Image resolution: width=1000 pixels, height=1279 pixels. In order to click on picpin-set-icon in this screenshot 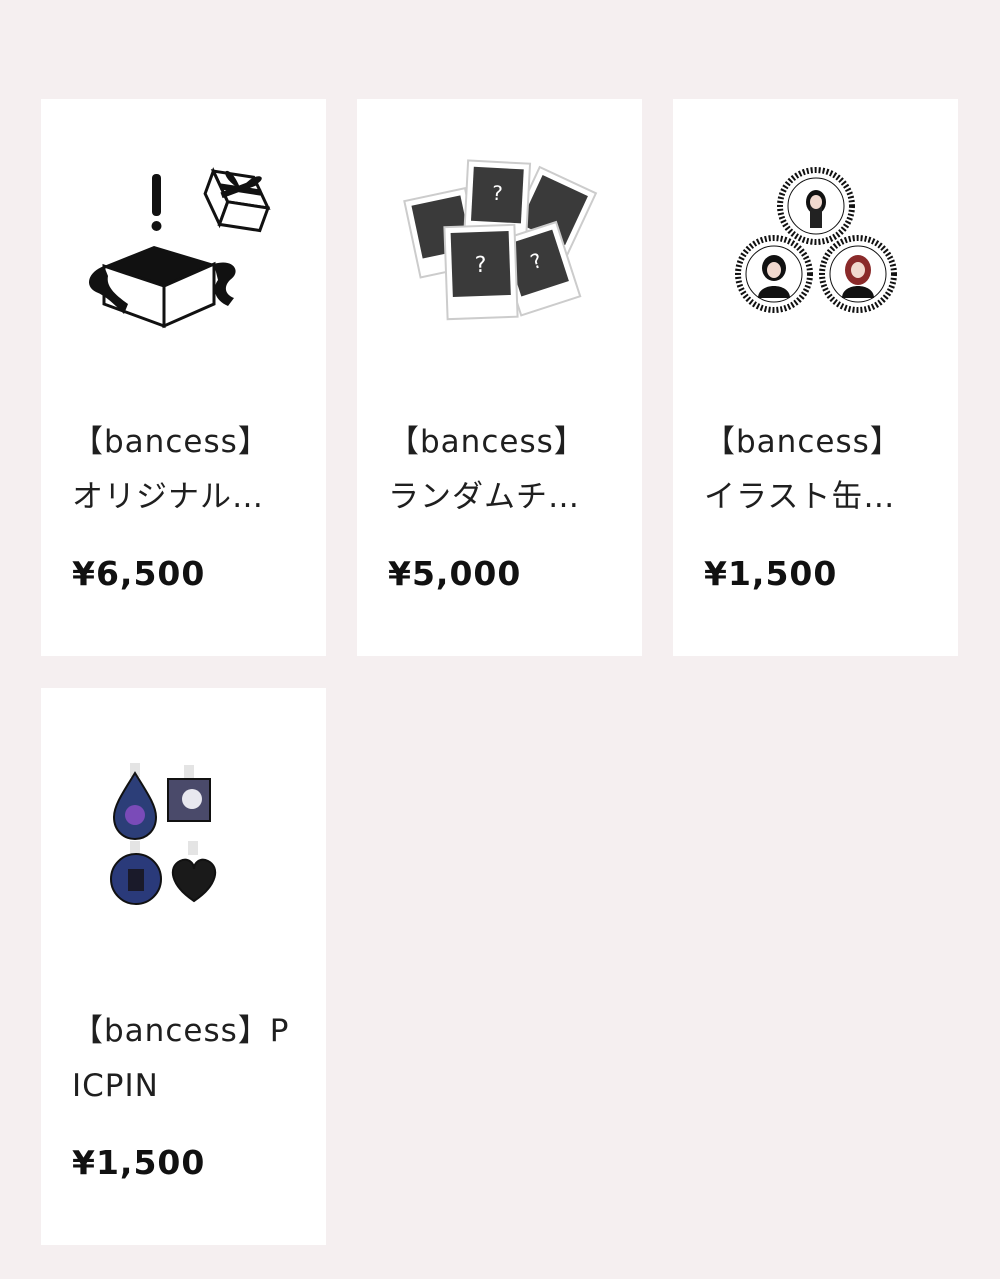, I will do `click(162, 834)`.